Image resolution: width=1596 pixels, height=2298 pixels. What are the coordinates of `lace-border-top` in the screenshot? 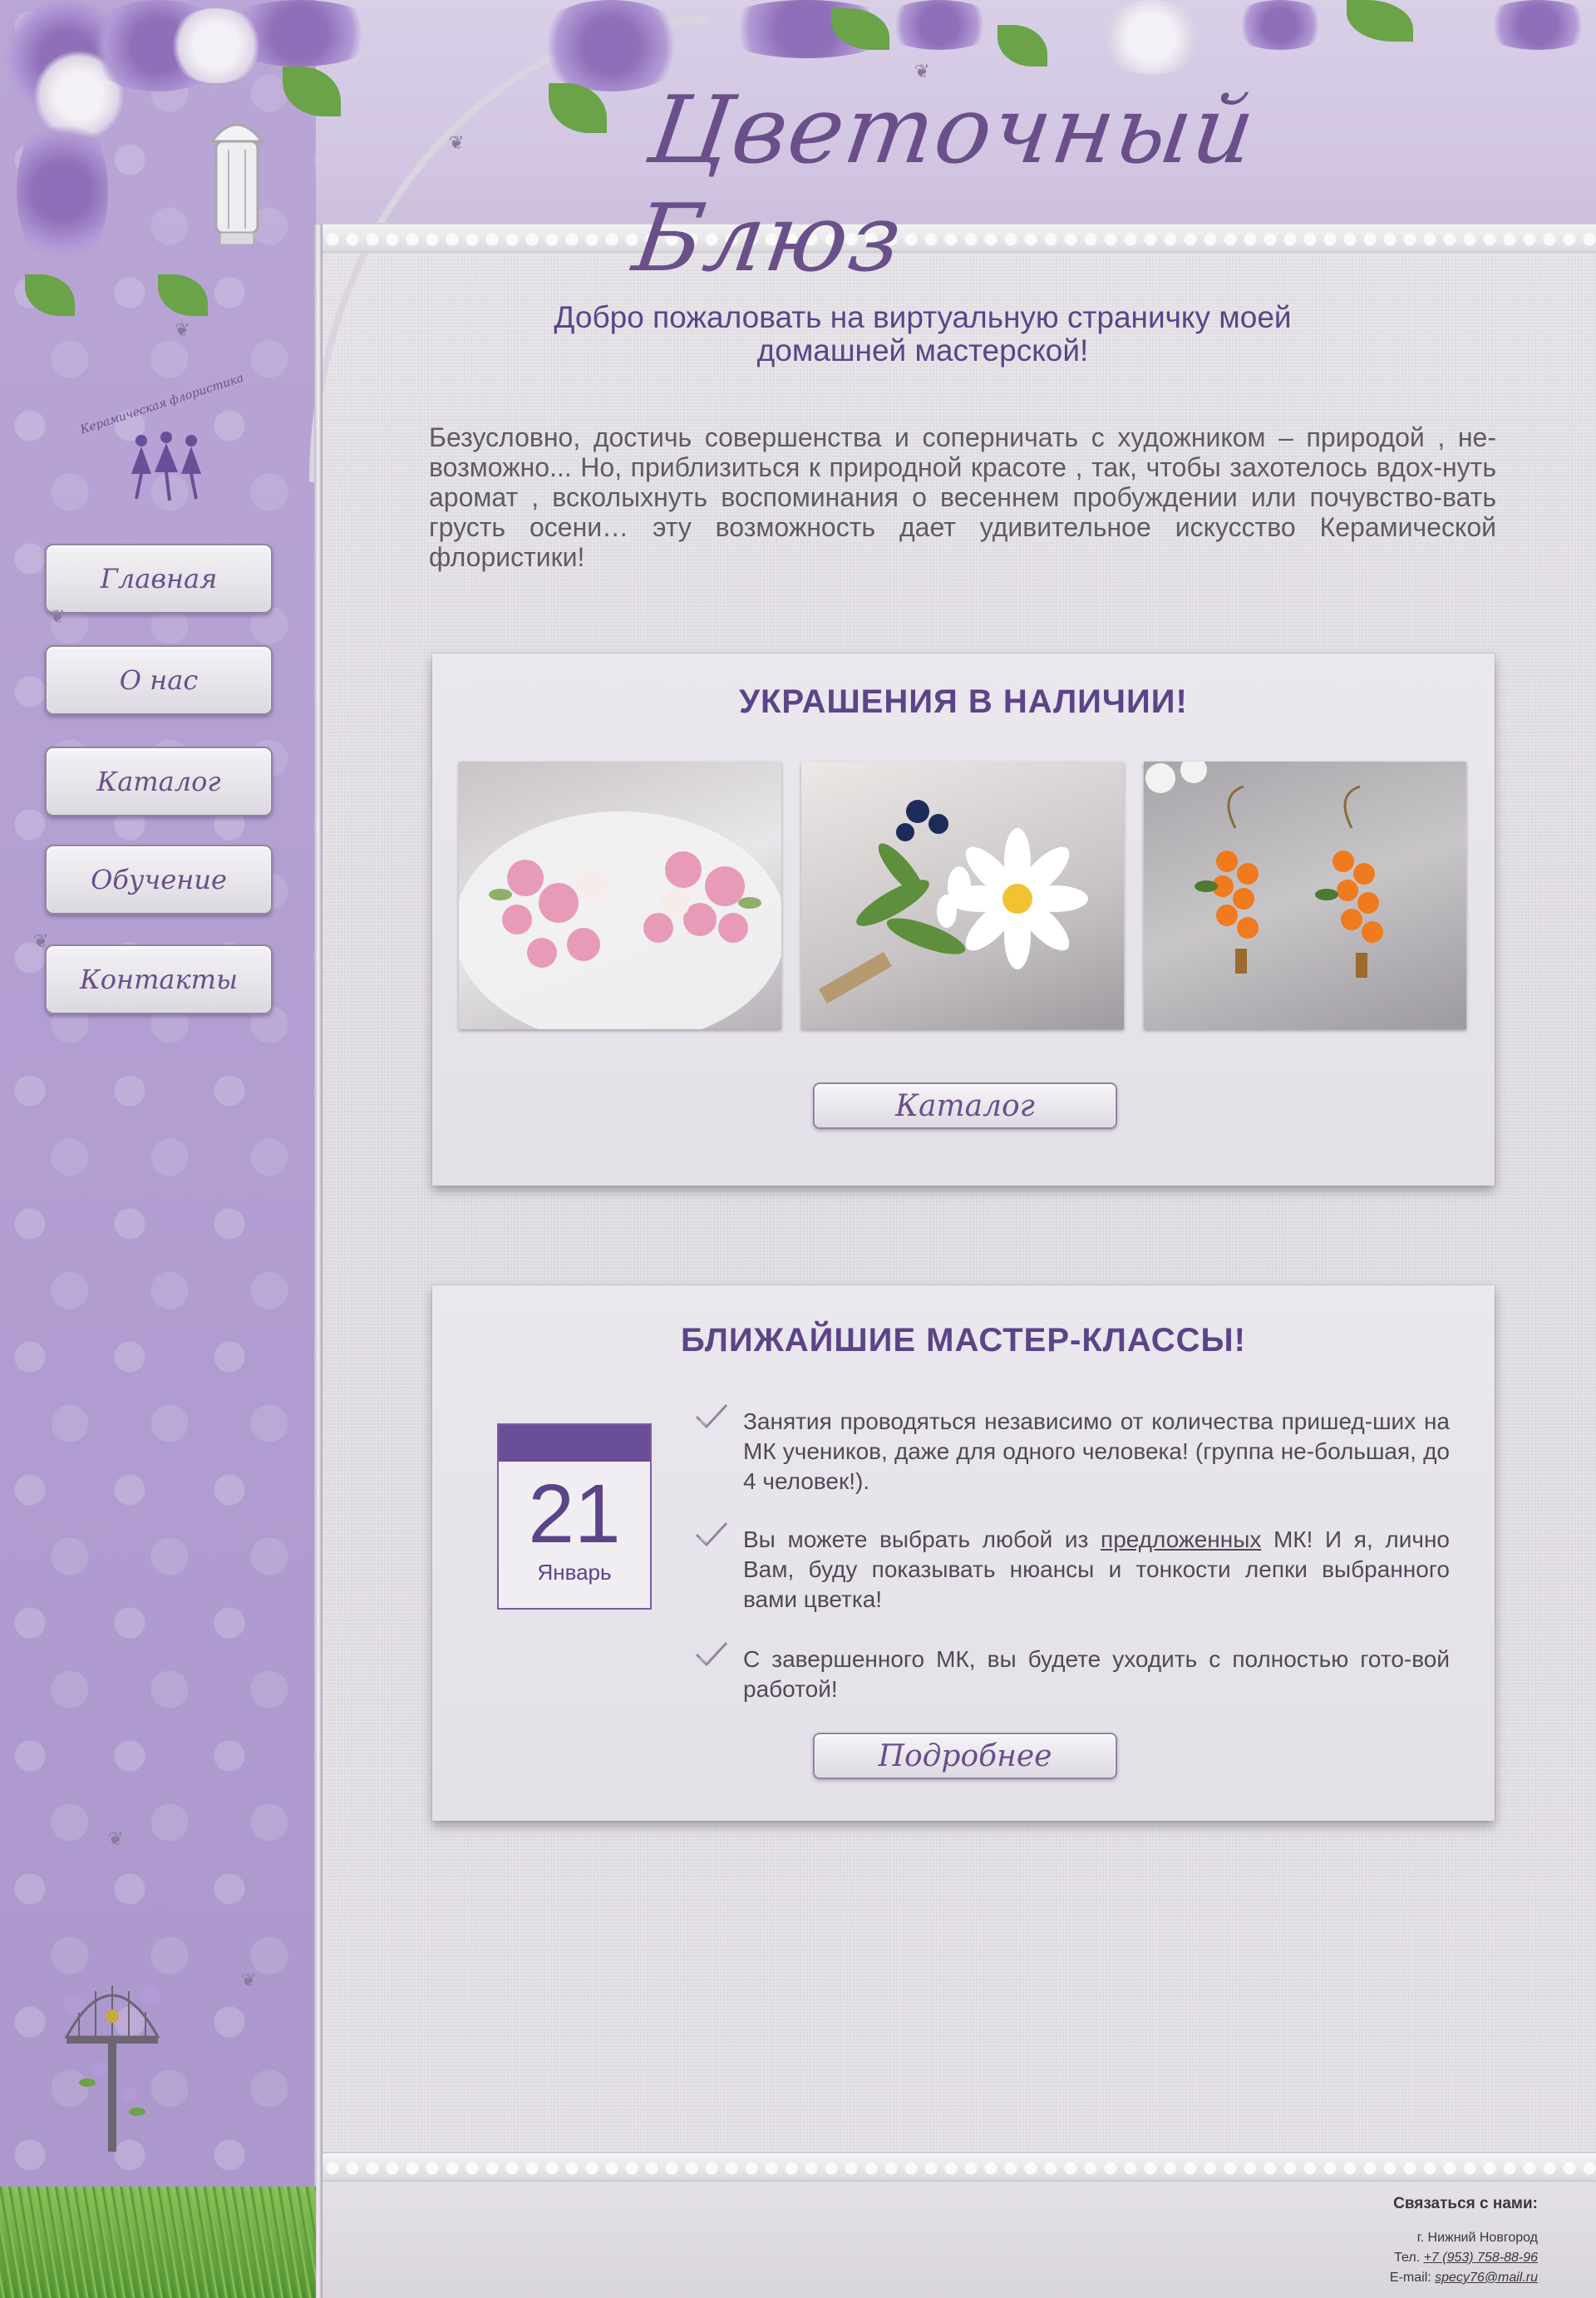 It's located at (959, 238).